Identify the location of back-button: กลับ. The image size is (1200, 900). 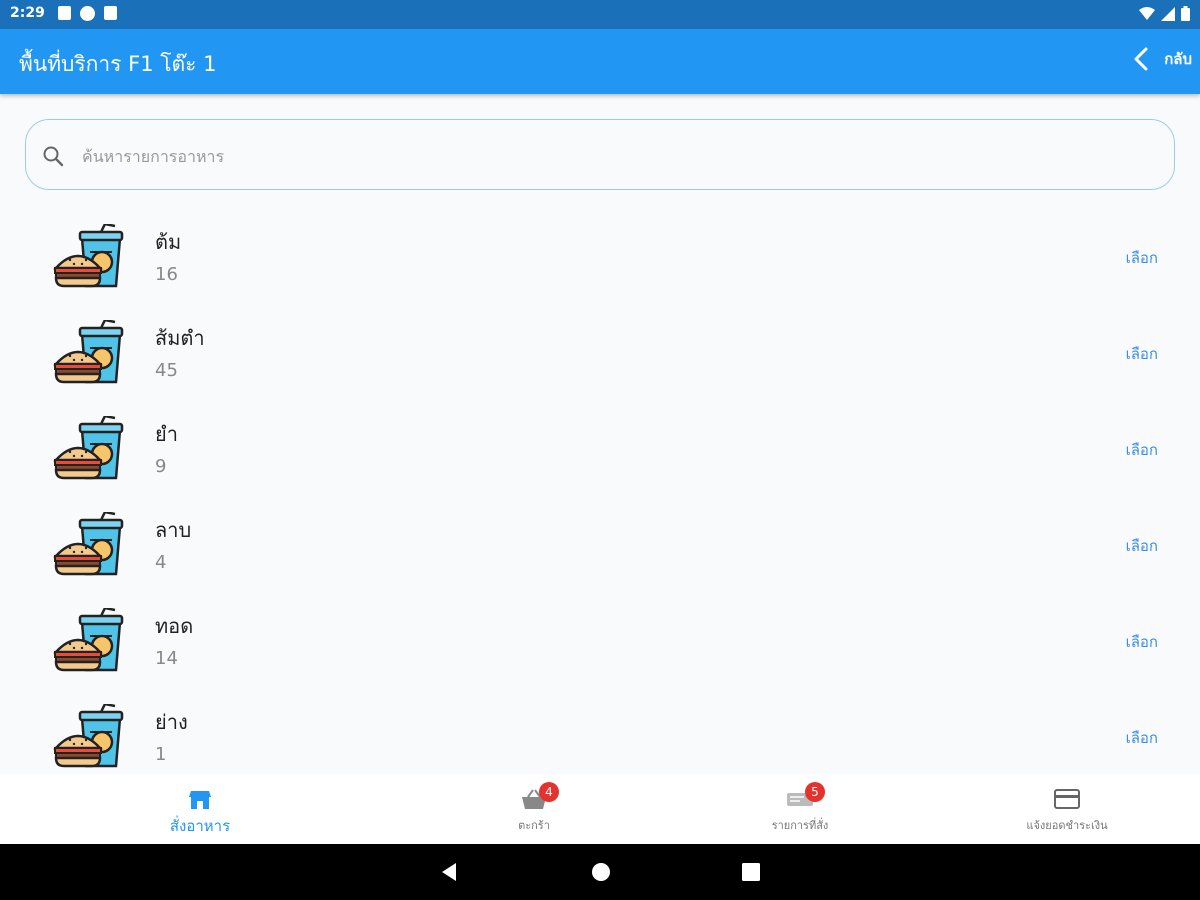
(1162, 59).